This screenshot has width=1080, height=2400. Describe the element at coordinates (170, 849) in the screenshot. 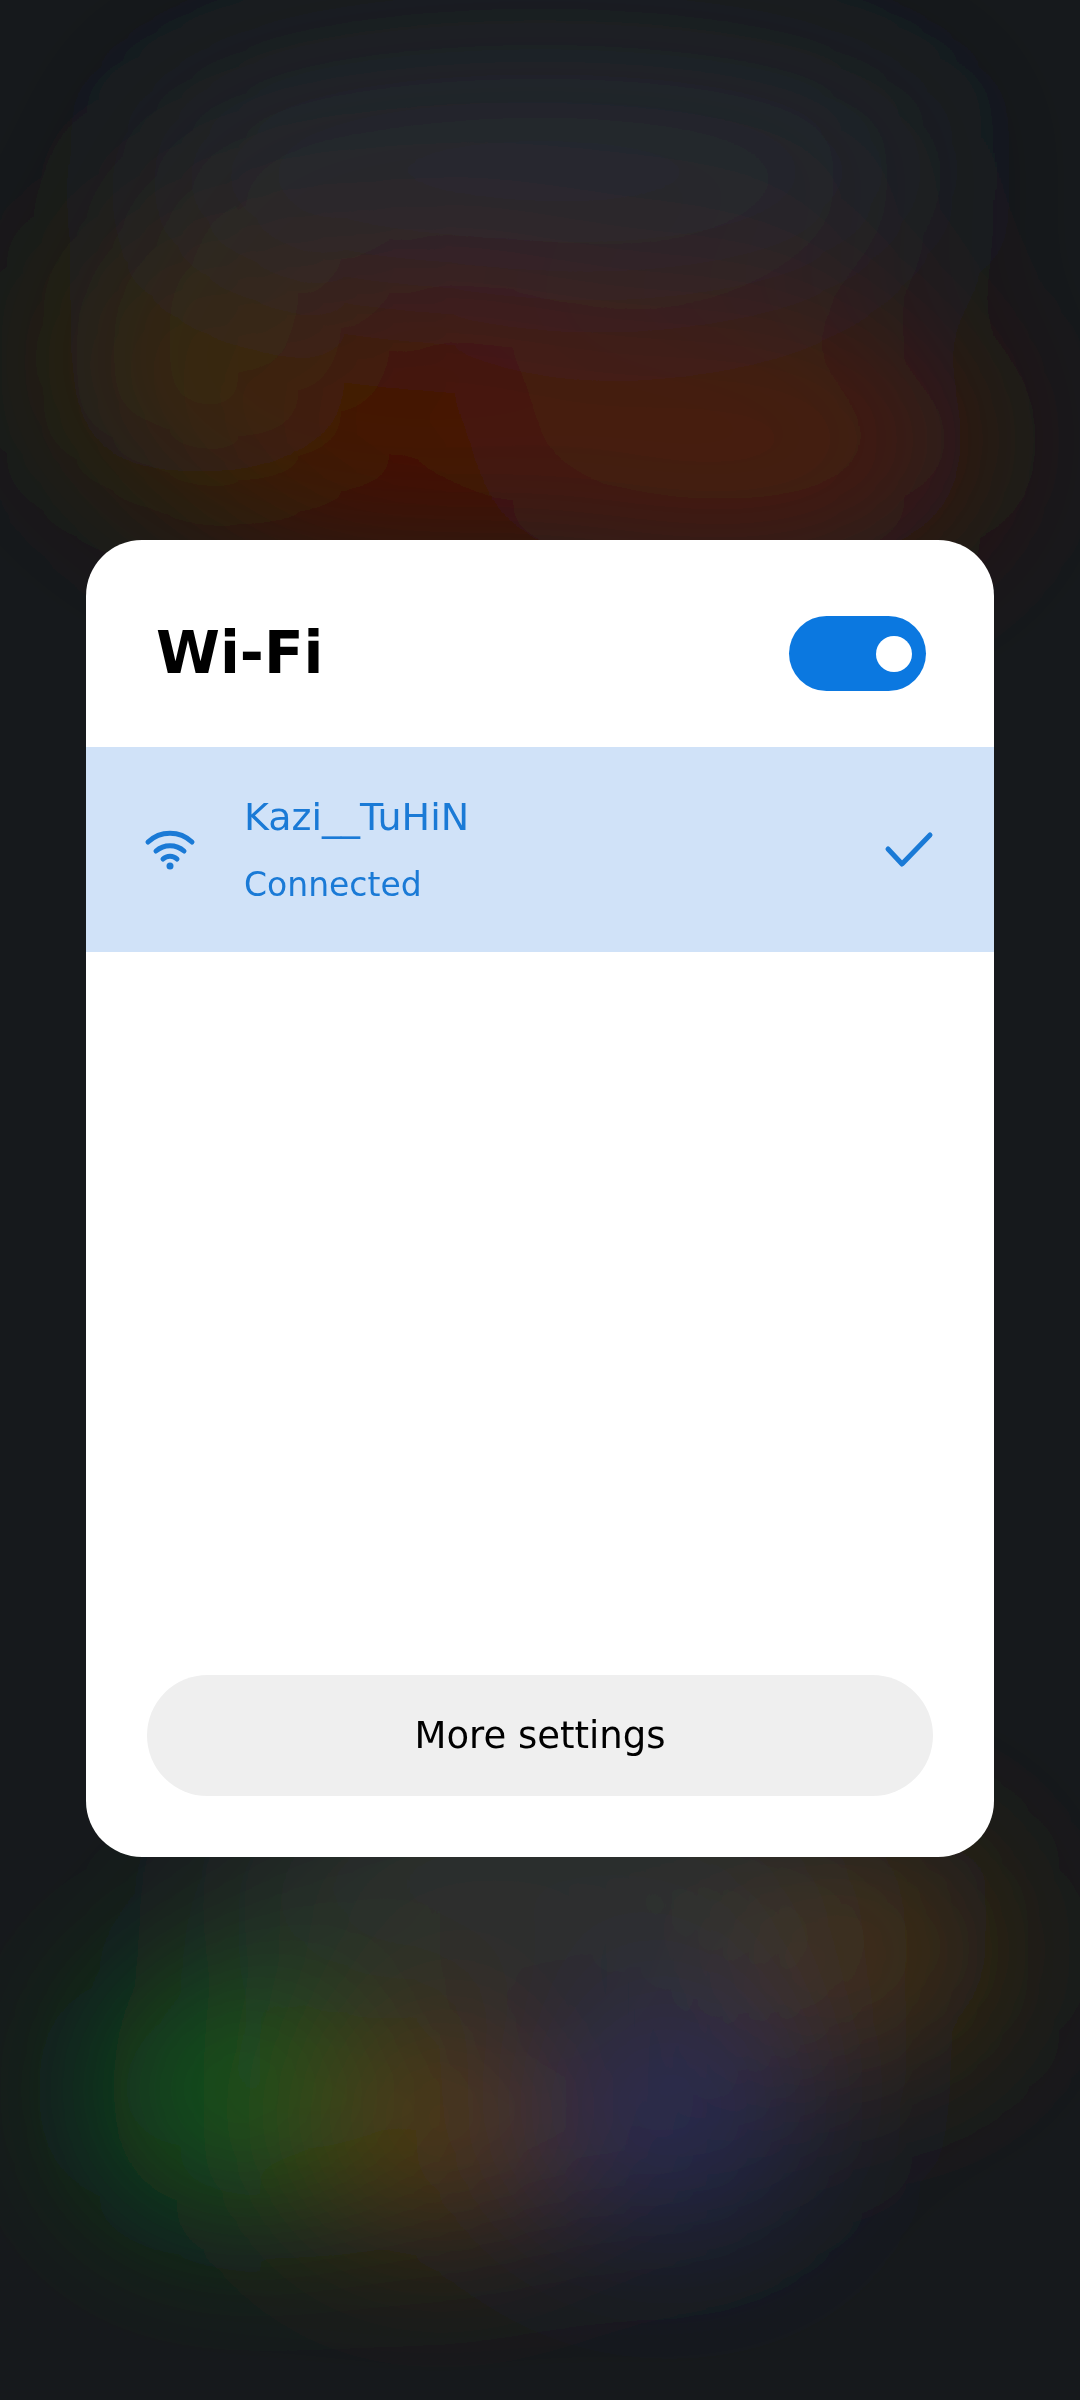

I see `wifi-icon` at that location.